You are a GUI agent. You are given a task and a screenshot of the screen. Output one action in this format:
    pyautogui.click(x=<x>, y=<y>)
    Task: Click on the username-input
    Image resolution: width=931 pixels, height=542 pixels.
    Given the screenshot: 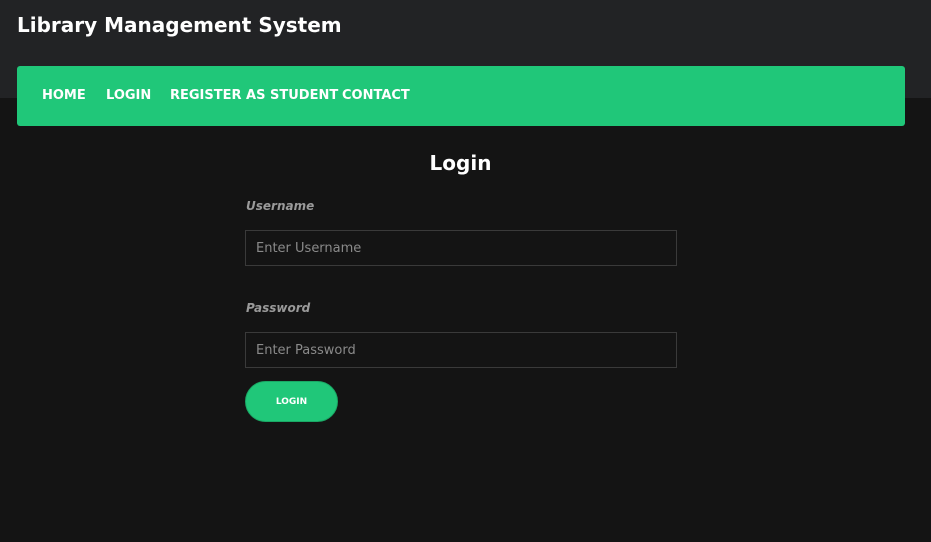 What is the action you would take?
    pyautogui.click(x=461, y=248)
    